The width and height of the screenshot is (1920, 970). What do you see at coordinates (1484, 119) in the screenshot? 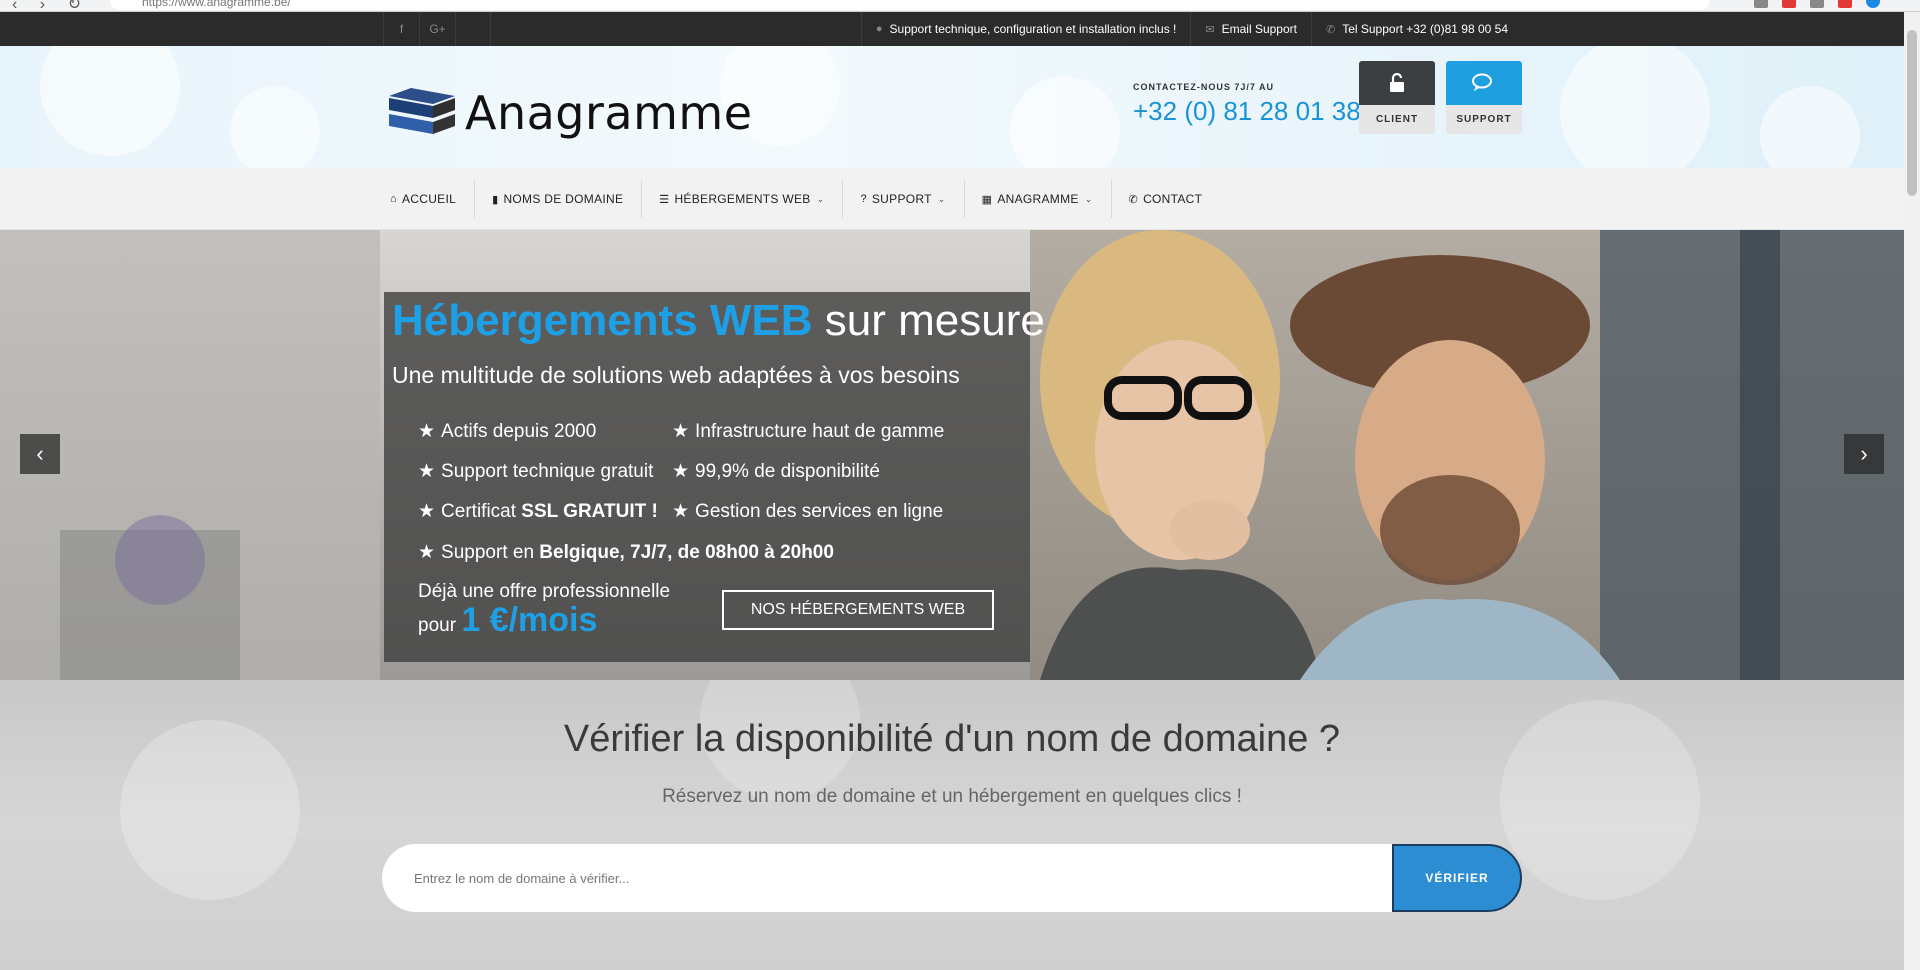
I see `support-button-label: SUPPORT` at bounding box center [1484, 119].